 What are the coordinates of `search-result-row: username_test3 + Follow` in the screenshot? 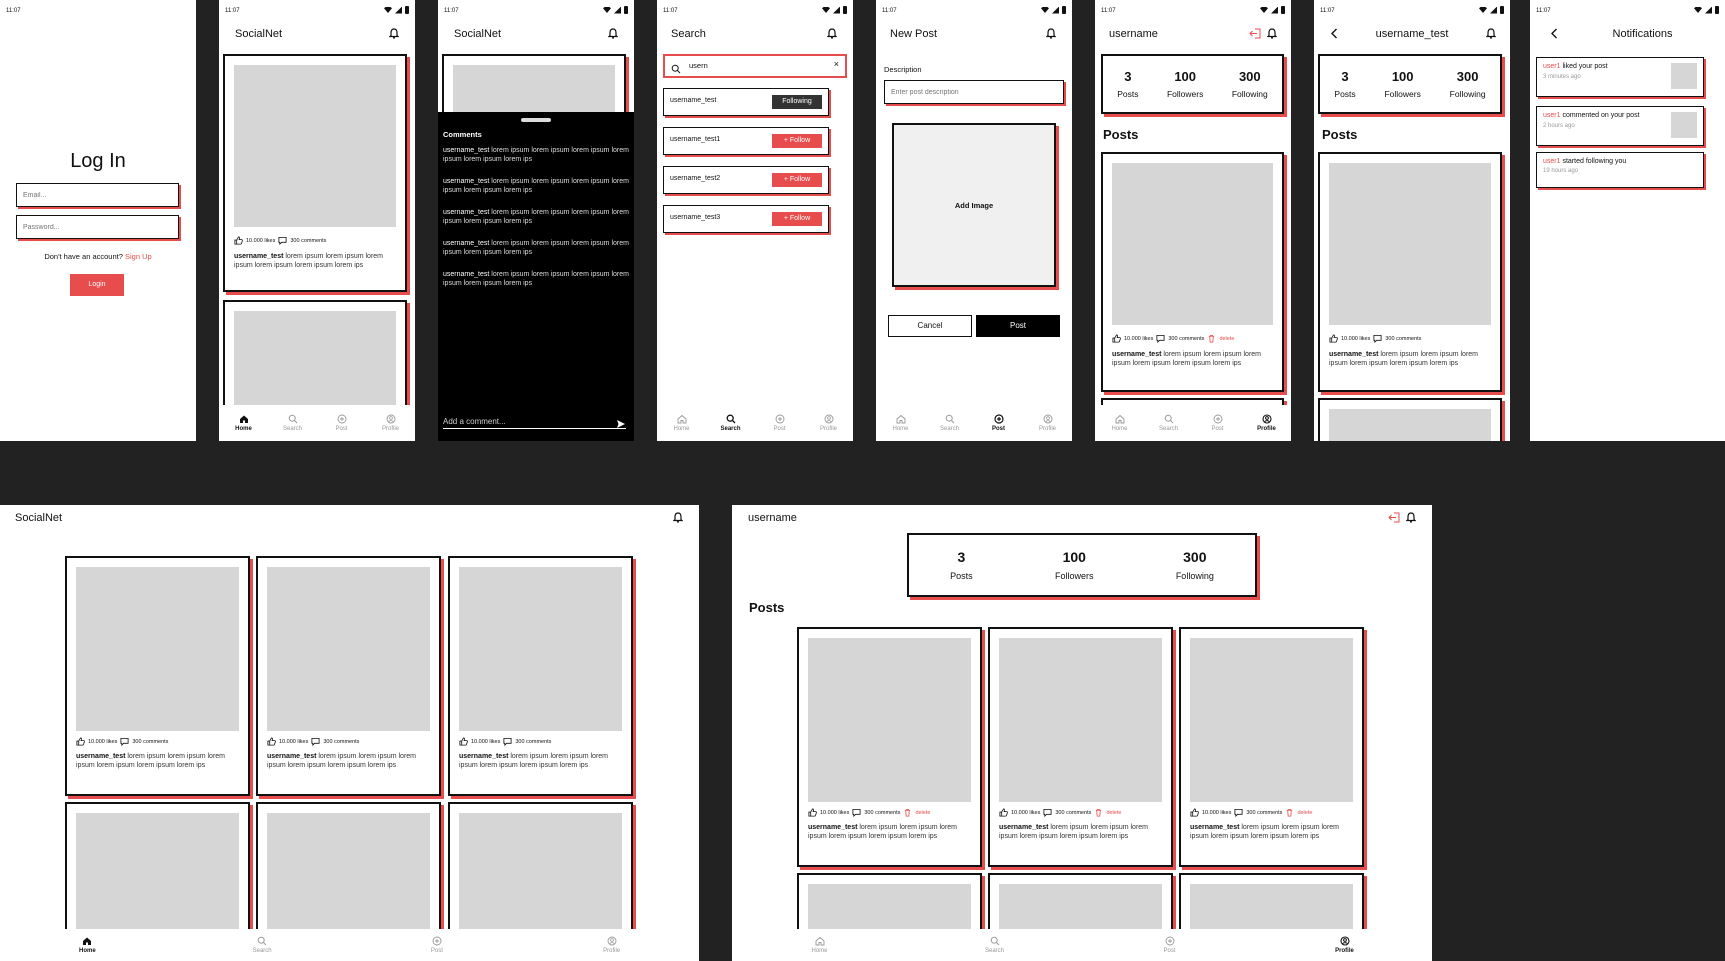 It's located at (746, 219).